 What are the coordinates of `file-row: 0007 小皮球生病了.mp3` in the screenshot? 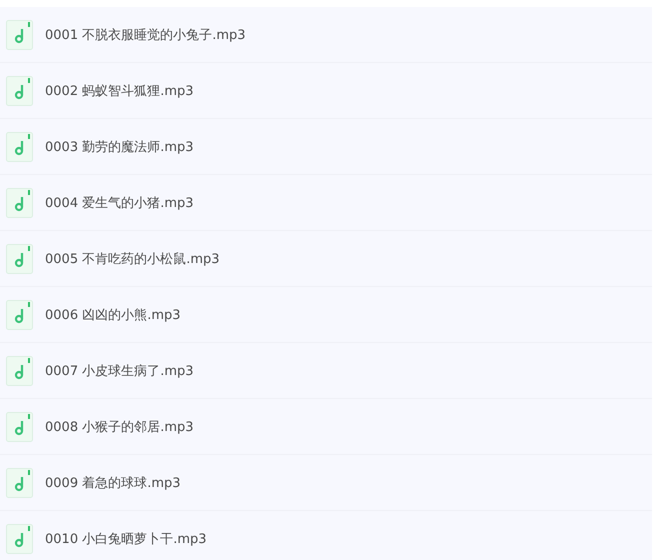 It's located at (326, 371).